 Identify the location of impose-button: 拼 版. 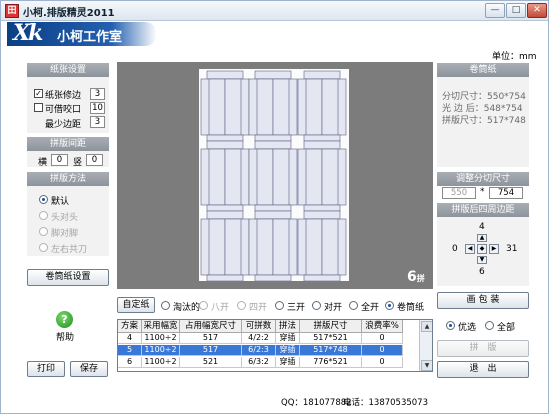
(483, 348).